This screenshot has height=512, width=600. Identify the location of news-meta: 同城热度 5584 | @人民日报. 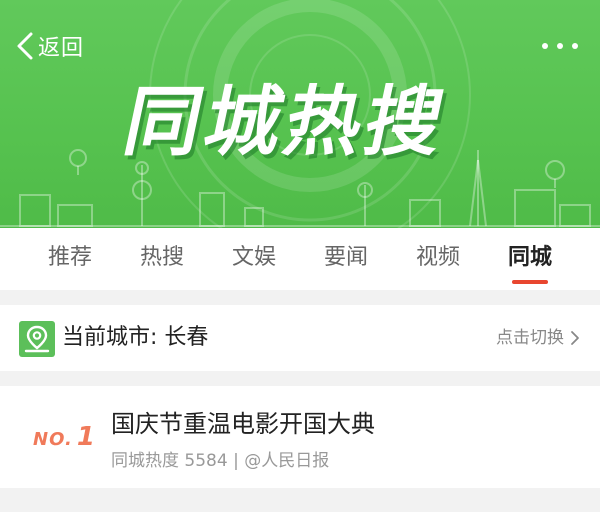
(220, 461).